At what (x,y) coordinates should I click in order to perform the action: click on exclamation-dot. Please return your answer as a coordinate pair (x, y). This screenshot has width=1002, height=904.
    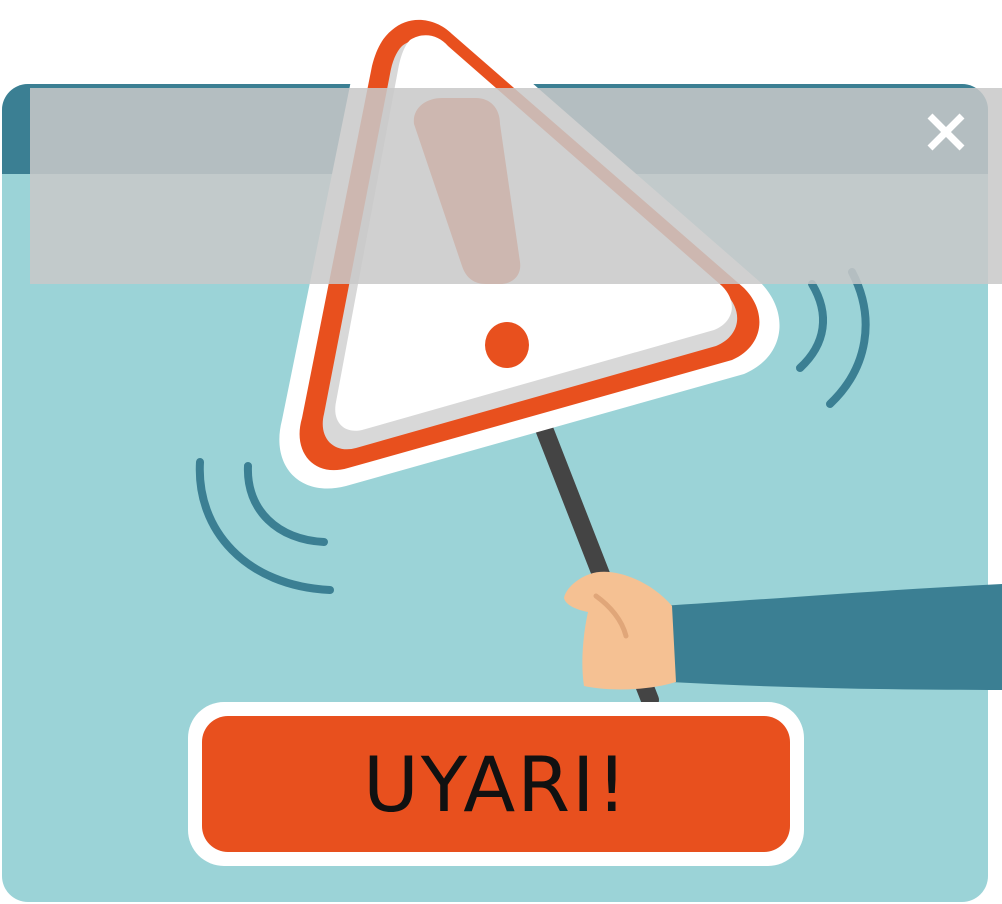
    Looking at the image, I should click on (507, 345).